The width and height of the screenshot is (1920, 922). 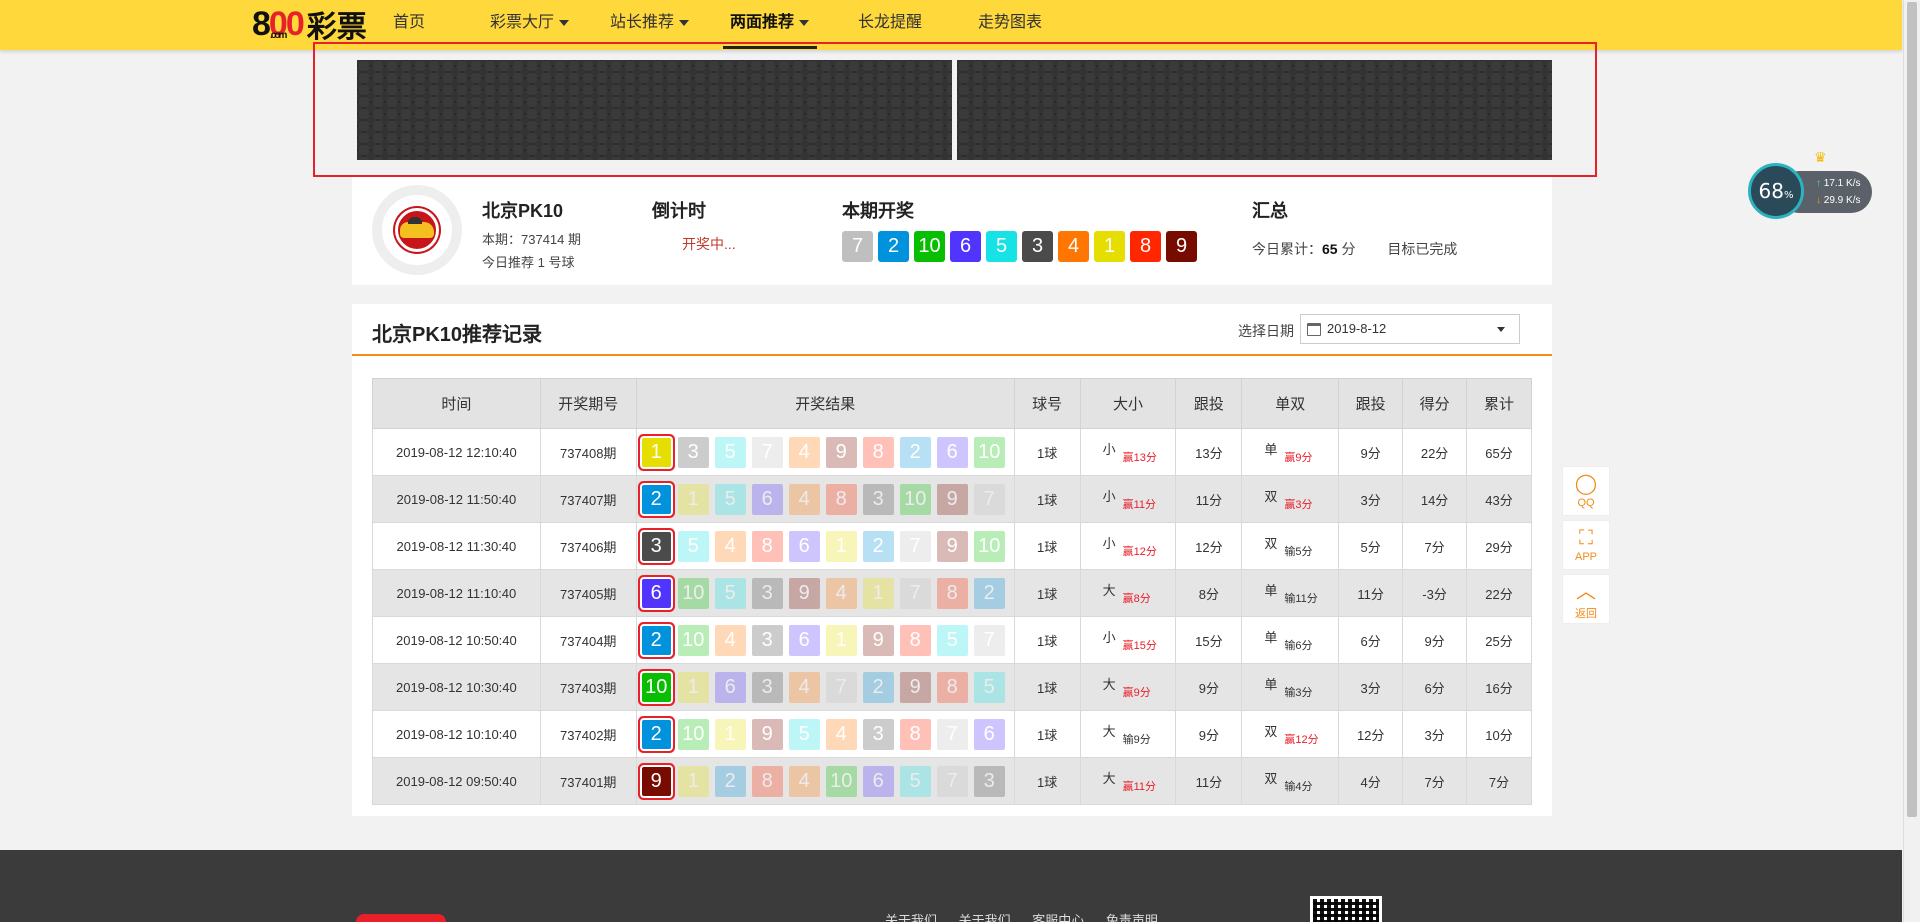 I want to click on cell-score: 9分, so click(x=1435, y=640).